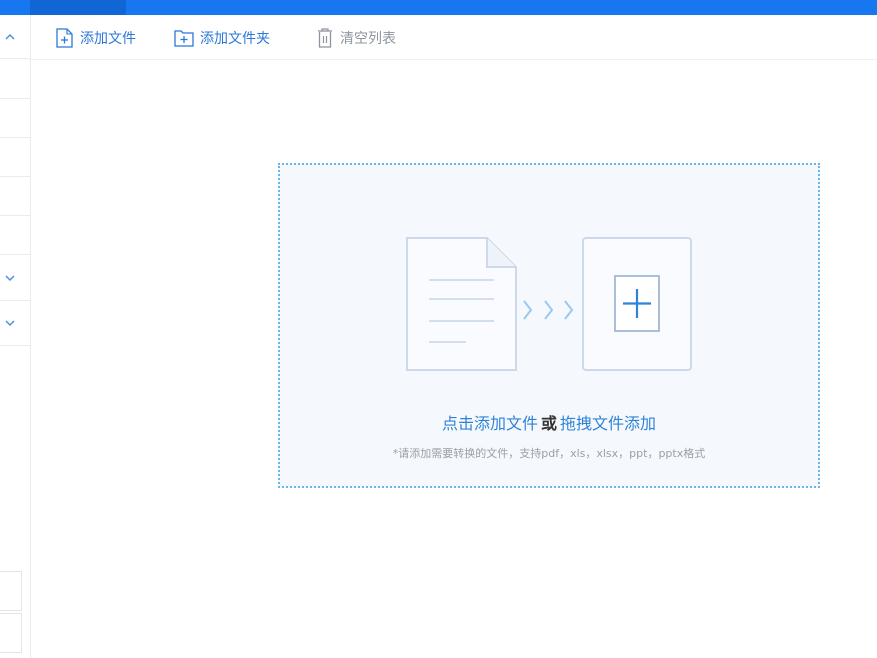 Image resolution: width=877 pixels, height=658 pixels. What do you see at coordinates (10, 37) in the screenshot?
I see `chevron-up-icon` at bounding box center [10, 37].